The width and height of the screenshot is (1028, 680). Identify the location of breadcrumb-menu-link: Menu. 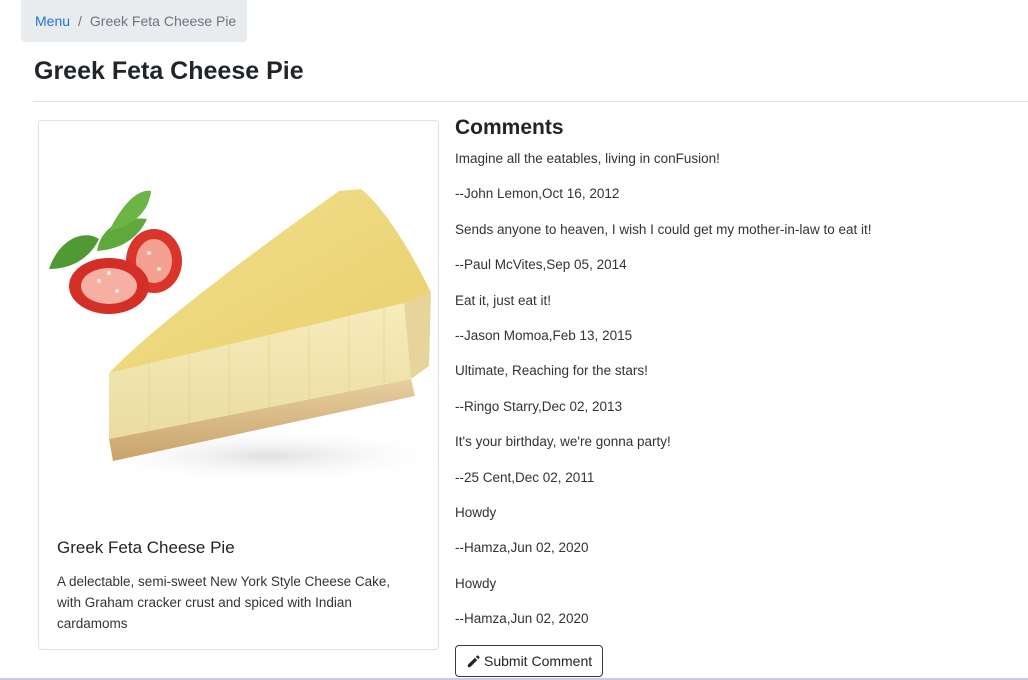
(52, 21).